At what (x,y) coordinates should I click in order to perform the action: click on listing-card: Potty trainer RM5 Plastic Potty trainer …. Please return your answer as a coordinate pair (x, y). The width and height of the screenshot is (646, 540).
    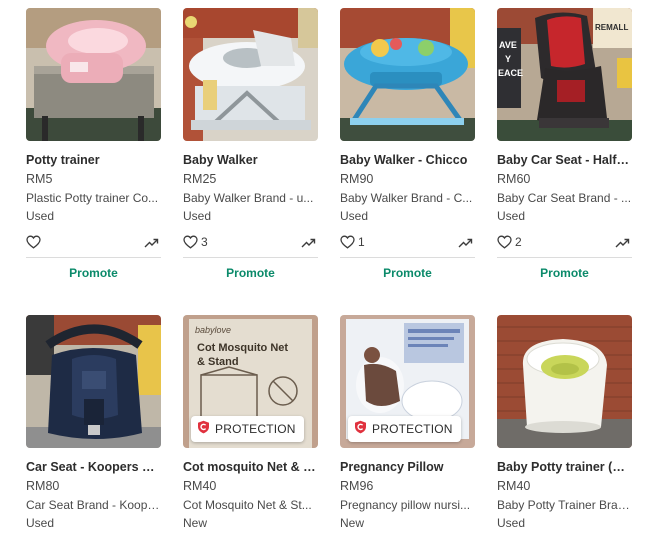
    Looking at the image, I should click on (93, 144).